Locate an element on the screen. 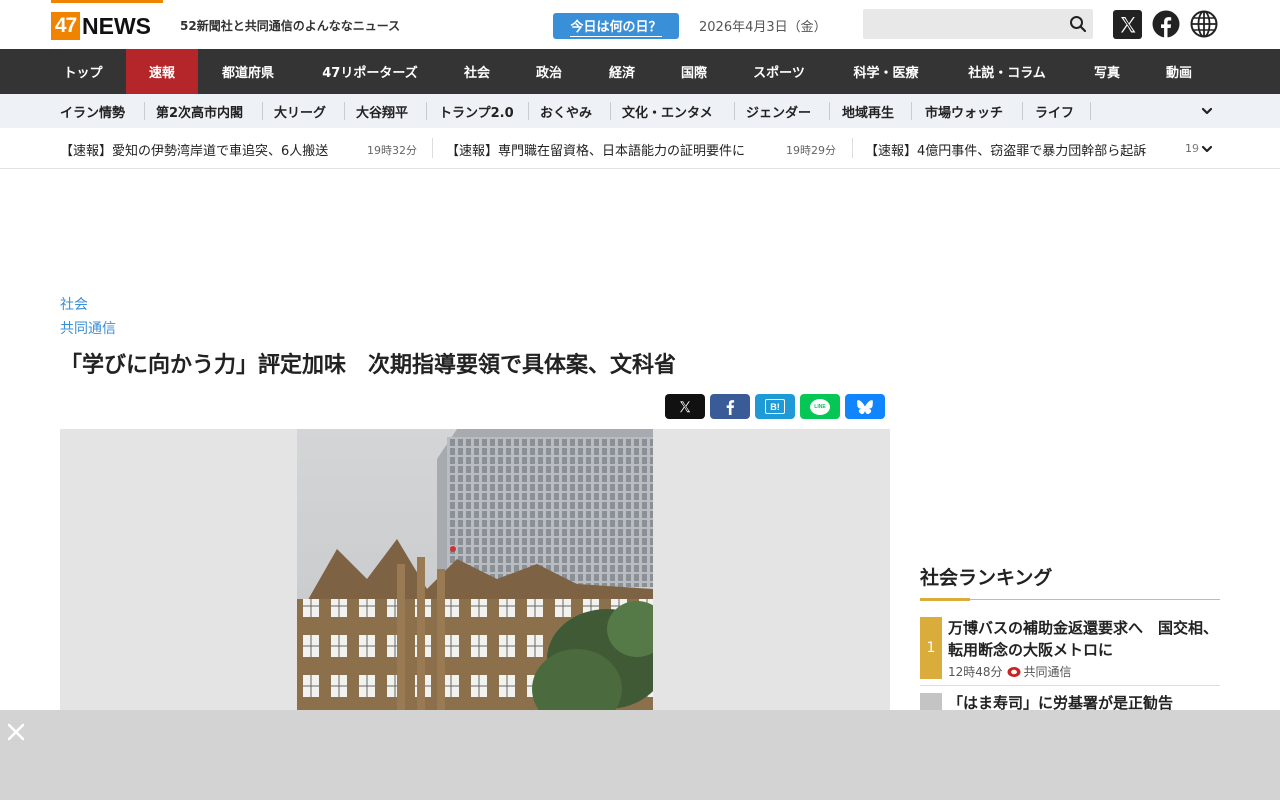 The image size is (1280, 800). nav-item-society: 社会 is located at coordinates (477, 71).